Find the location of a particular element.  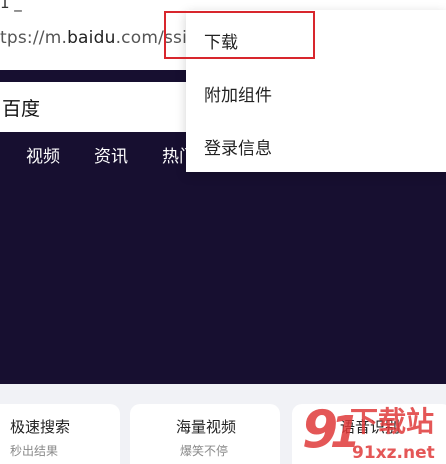

highlight-box is located at coordinates (239, 35).